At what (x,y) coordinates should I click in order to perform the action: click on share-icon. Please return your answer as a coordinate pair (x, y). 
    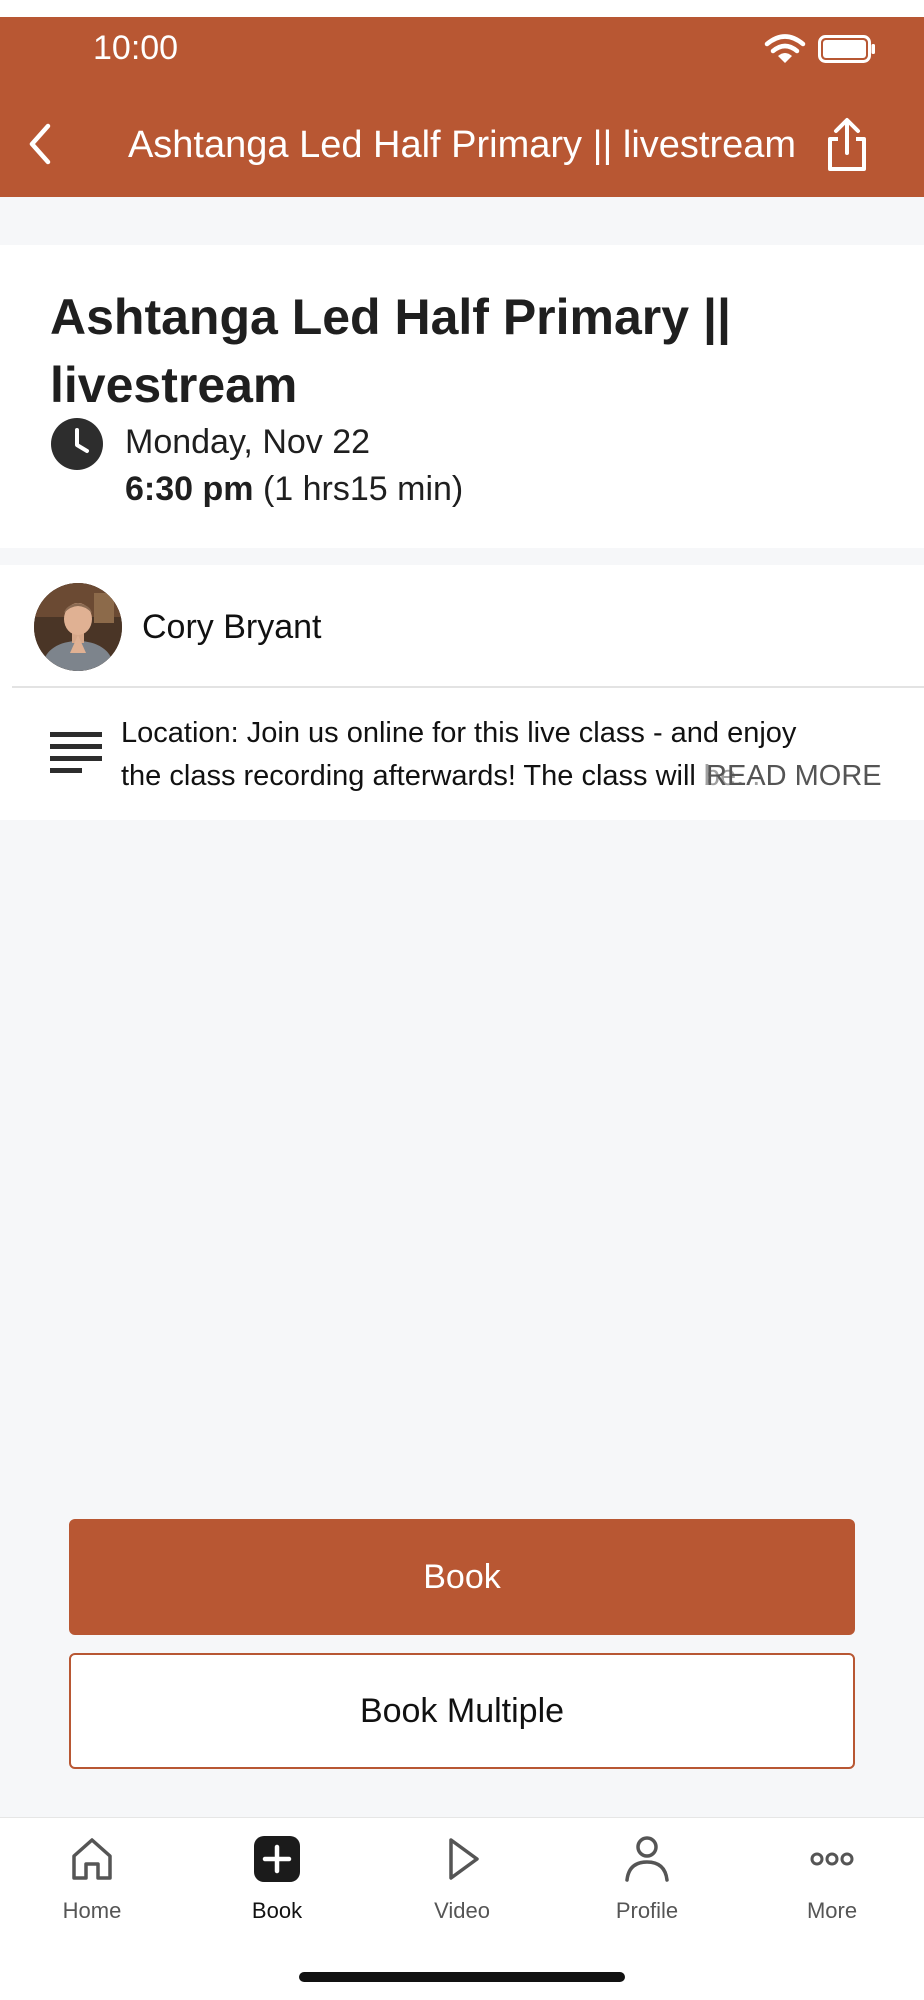
    Looking at the image, I should click on (847, 145).